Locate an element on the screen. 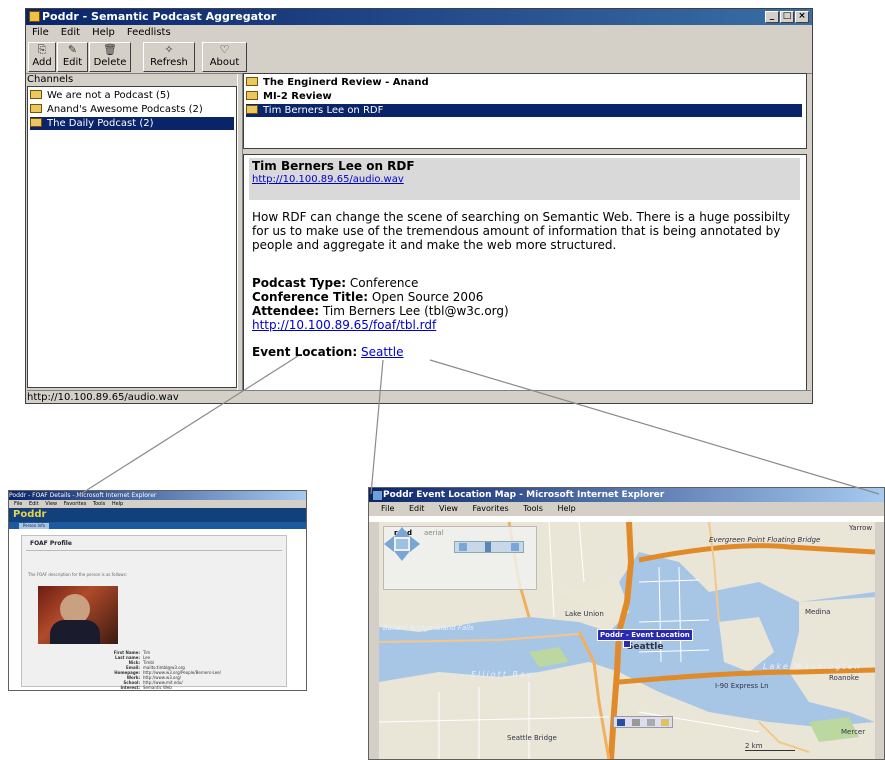 The image size is (885, 760). foaf-menu-help: Help is located at coordinates (117, 504).